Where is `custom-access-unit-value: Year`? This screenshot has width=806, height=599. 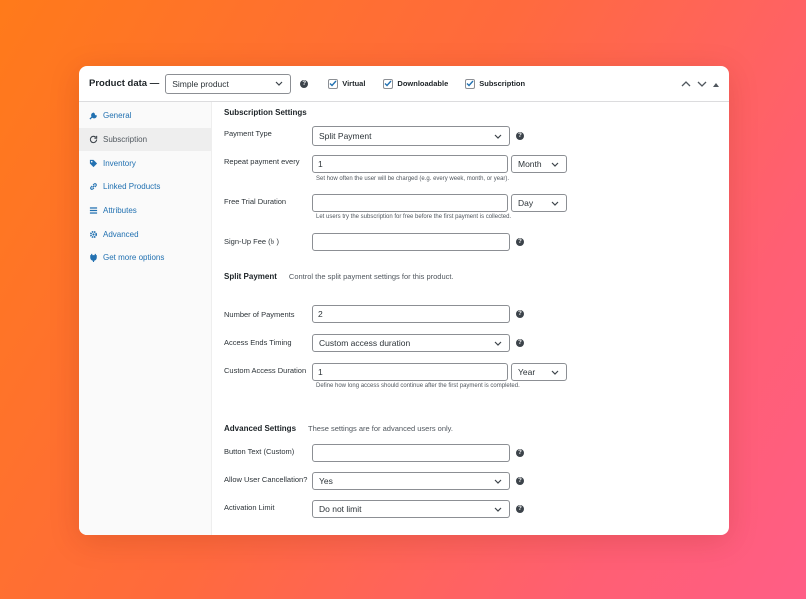
custom-access-unit-value: Year is located at coordinates (527, 372).